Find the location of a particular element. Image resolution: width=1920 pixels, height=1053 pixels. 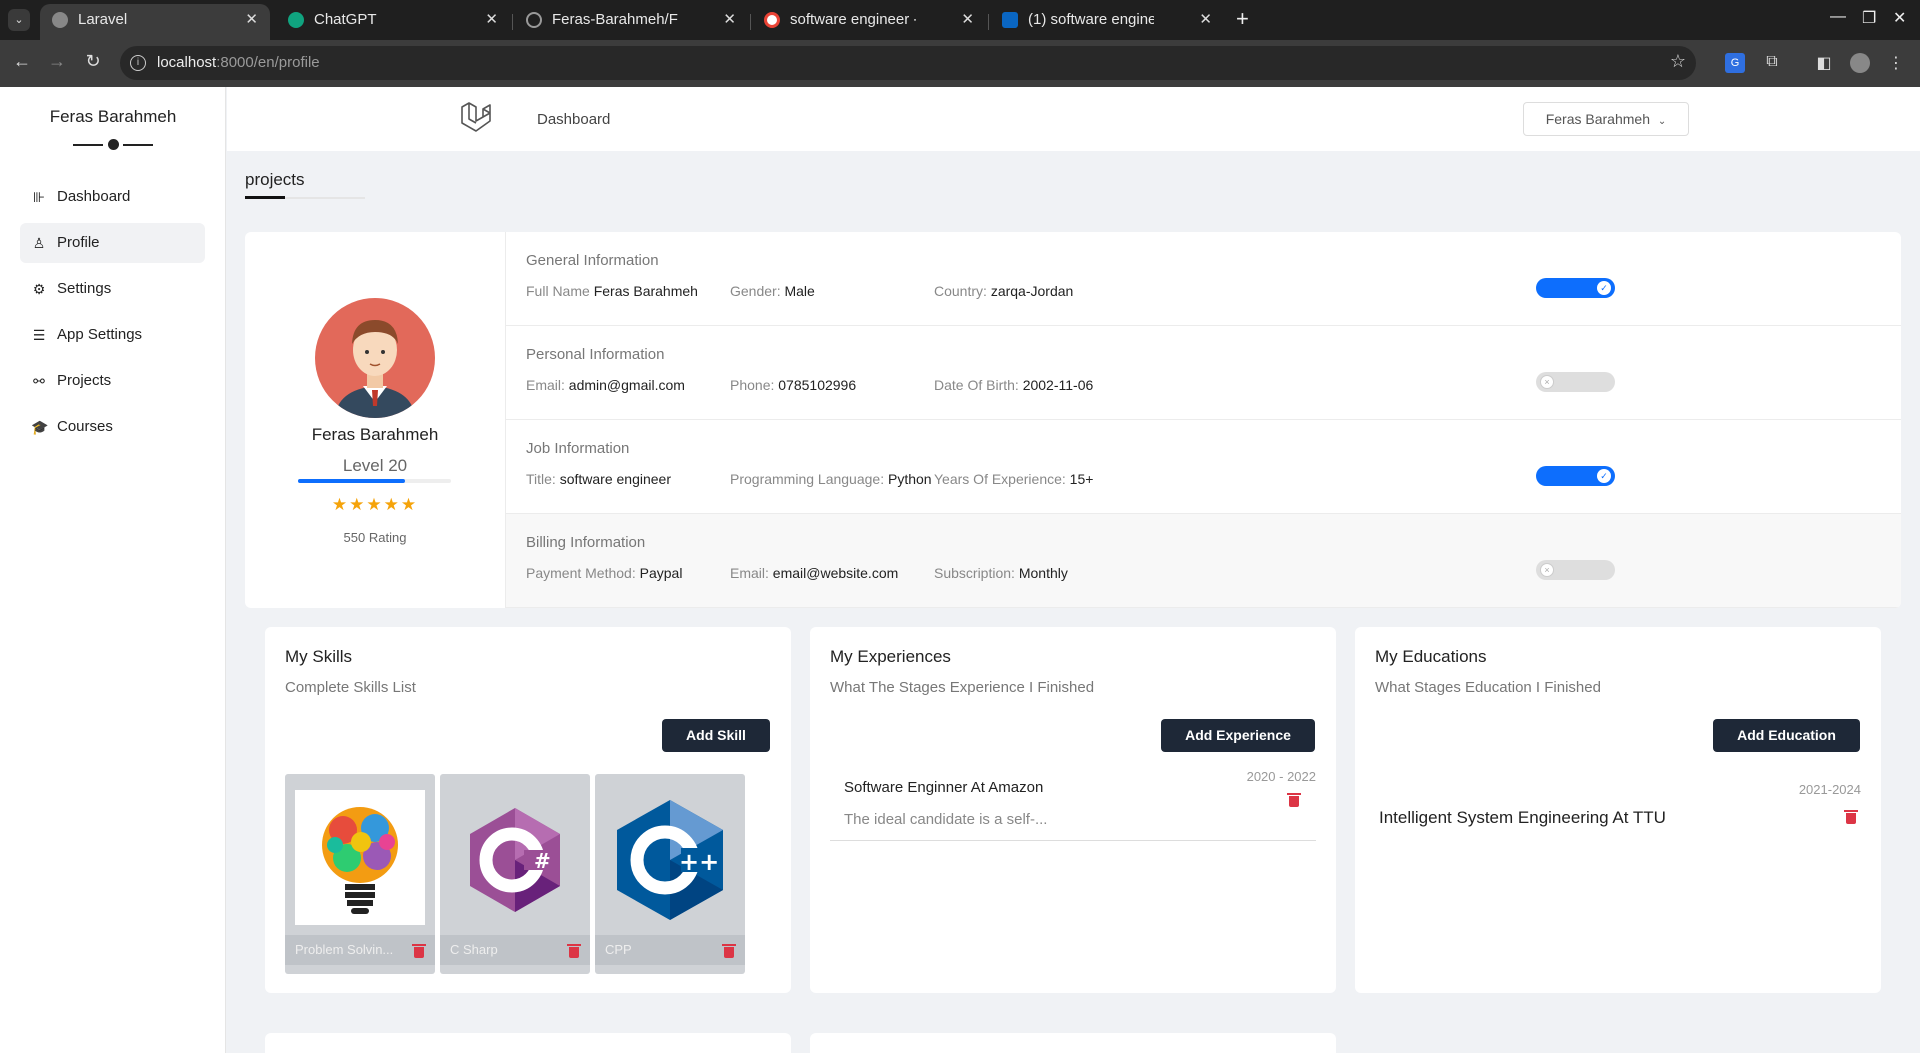

user-dropdown-label: Feras Barahmeh is located at coordinates (1597, 119).